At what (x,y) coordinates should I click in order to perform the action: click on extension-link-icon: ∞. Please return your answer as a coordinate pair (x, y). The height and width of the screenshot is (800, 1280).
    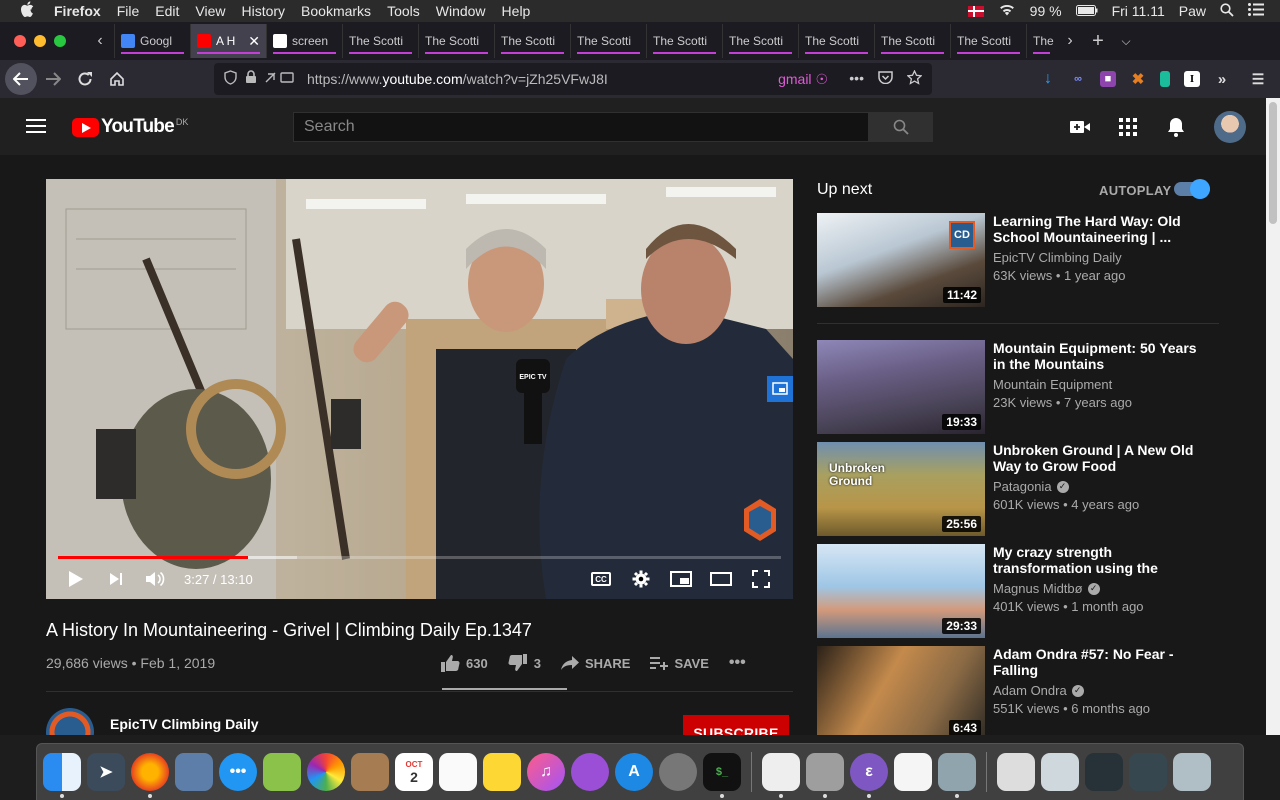
    Looking at the image, I should click on (1078, 79).